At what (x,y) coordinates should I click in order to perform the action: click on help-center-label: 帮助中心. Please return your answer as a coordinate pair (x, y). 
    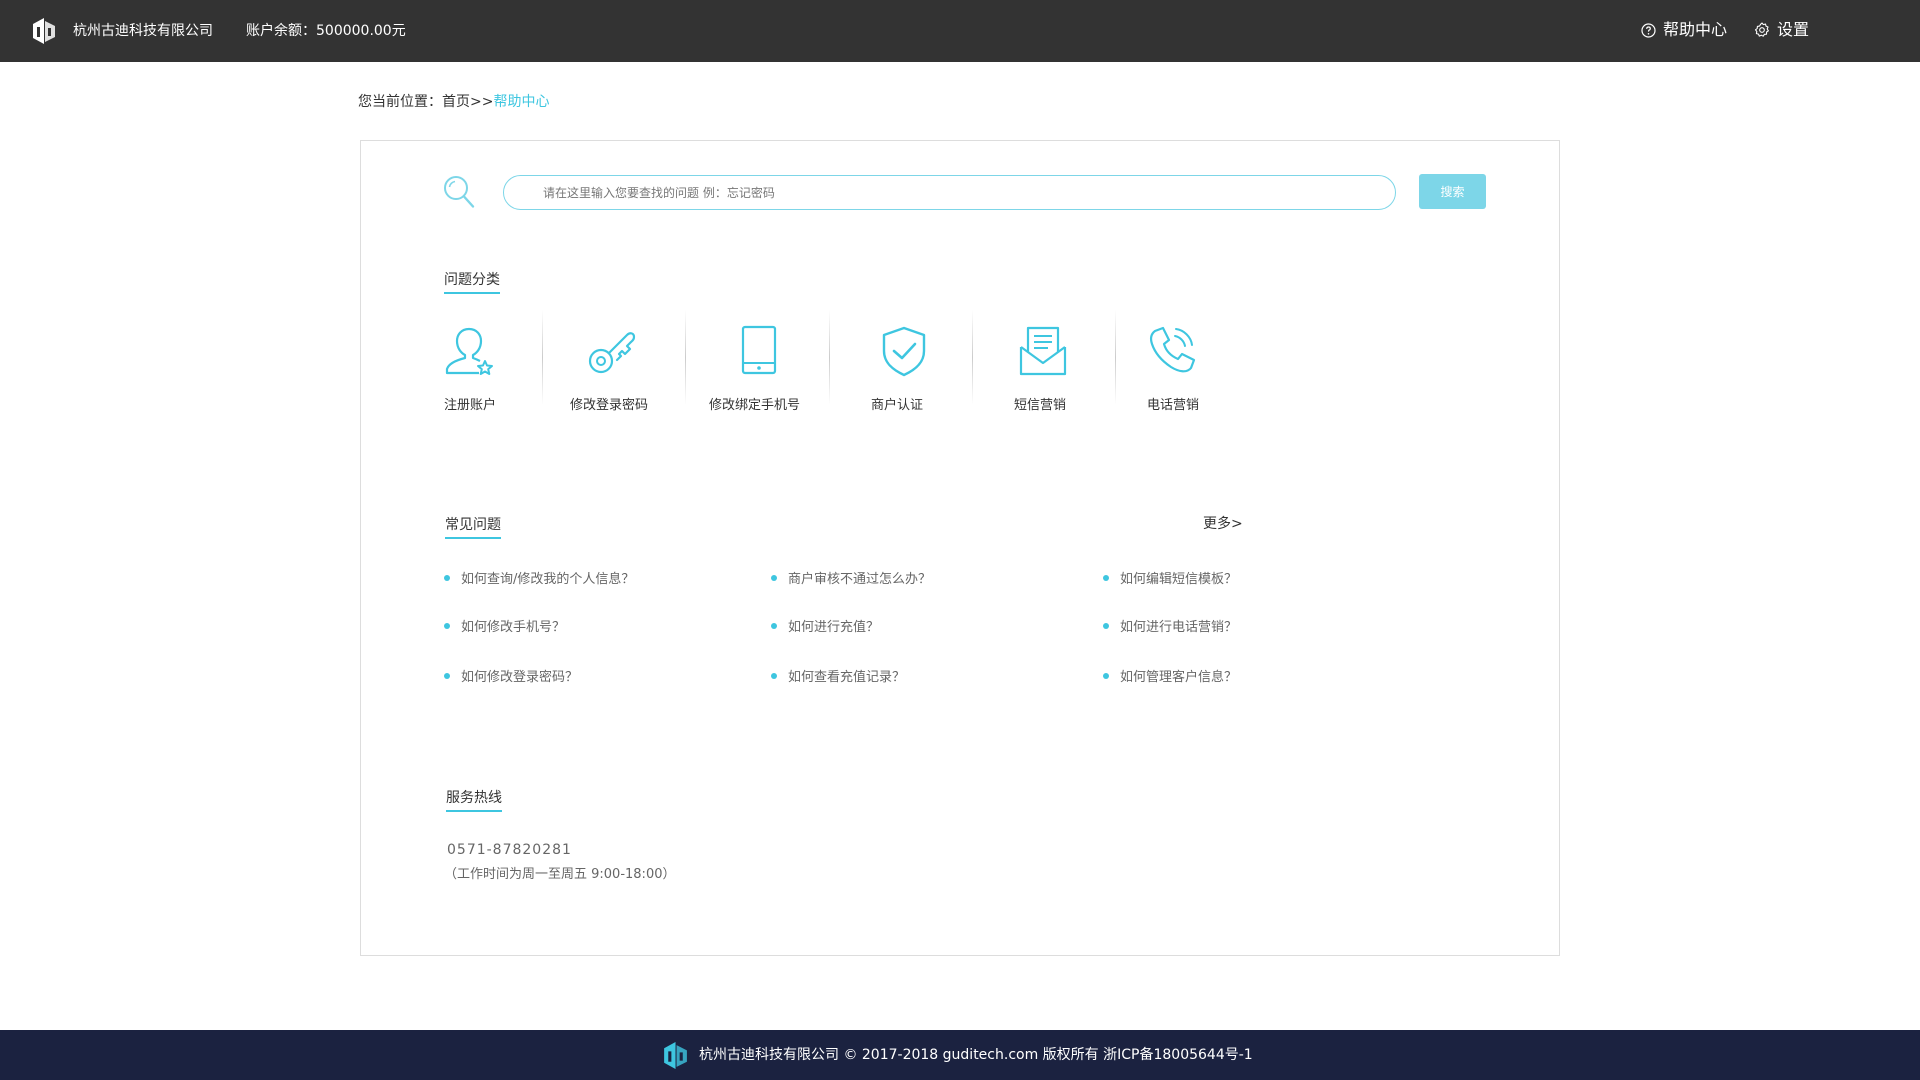
    Looking at the image, I should click on (1695, 29).